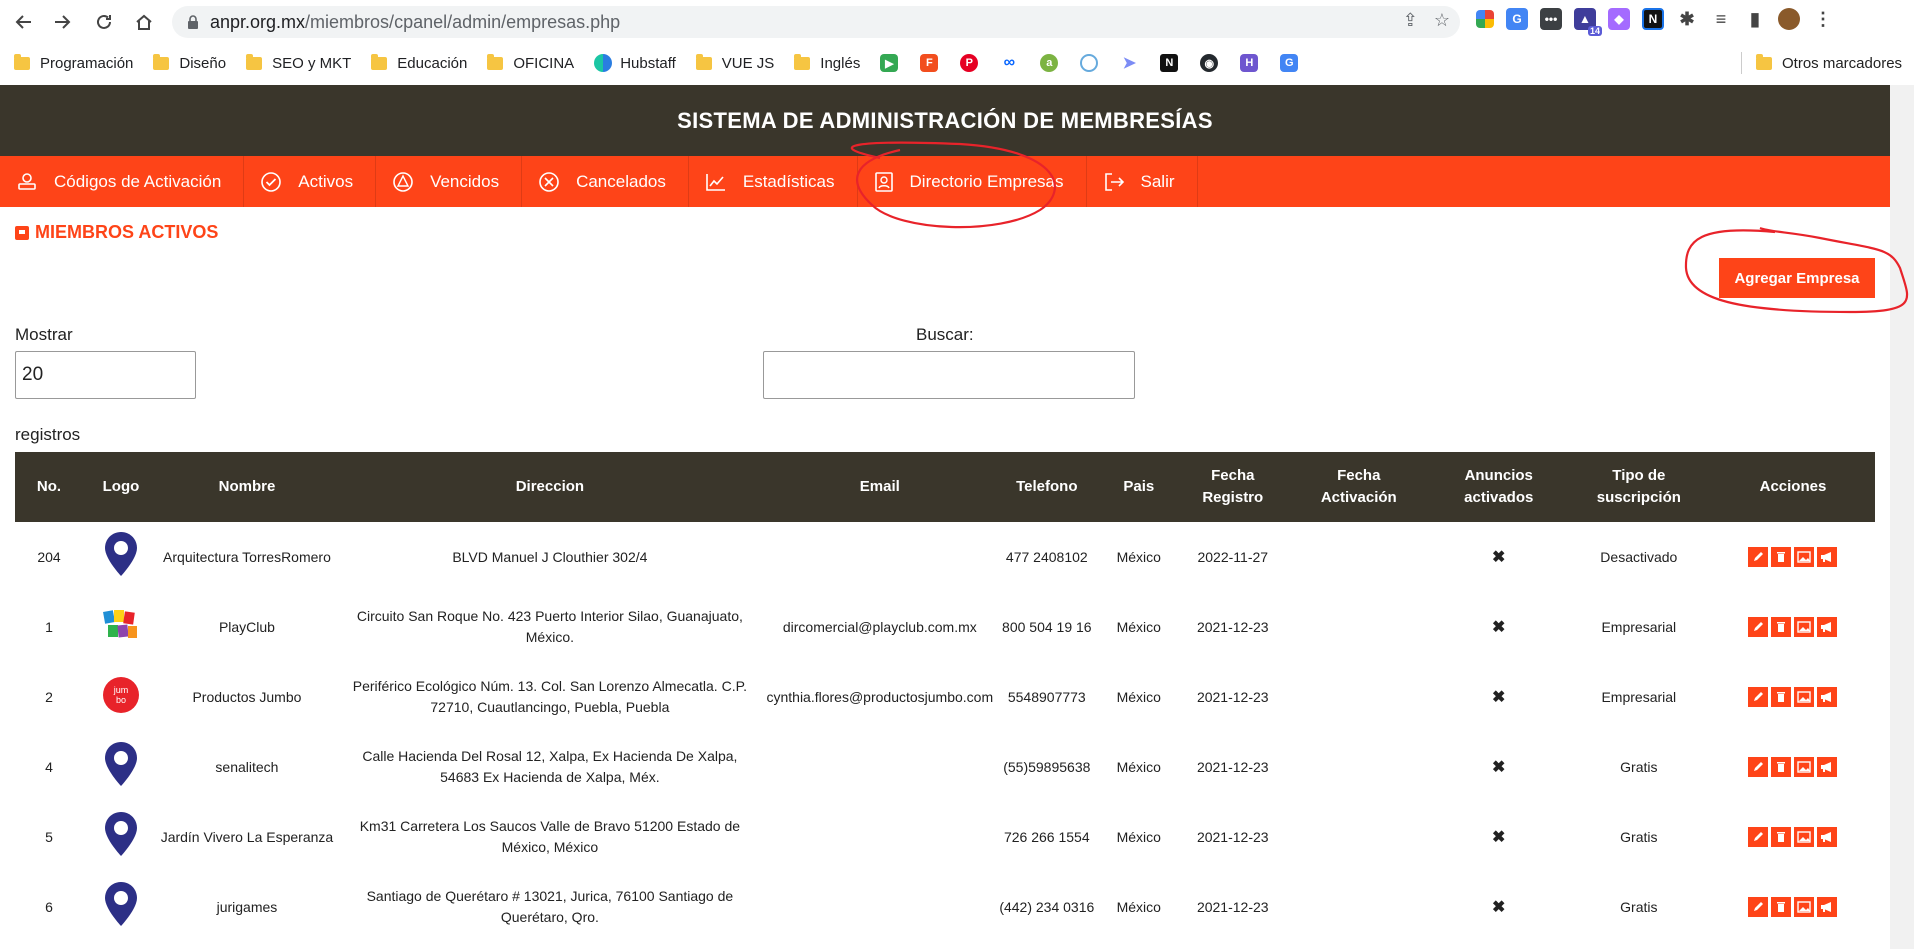 The image size is (1914, 949). I want to click on column-header: Tipo de suscripción, so click(1638, 487).